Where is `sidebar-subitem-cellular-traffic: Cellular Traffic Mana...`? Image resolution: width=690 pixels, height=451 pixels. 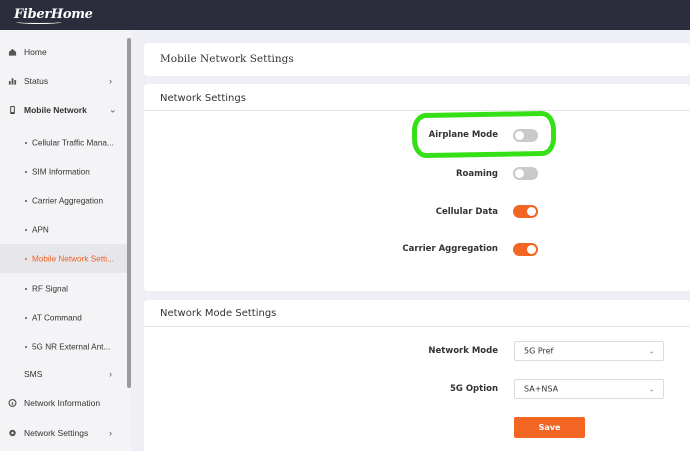
sidebar-subitem-cellular-traffic: Cellular Traffic Mana... is located at coordinates (63, 142).